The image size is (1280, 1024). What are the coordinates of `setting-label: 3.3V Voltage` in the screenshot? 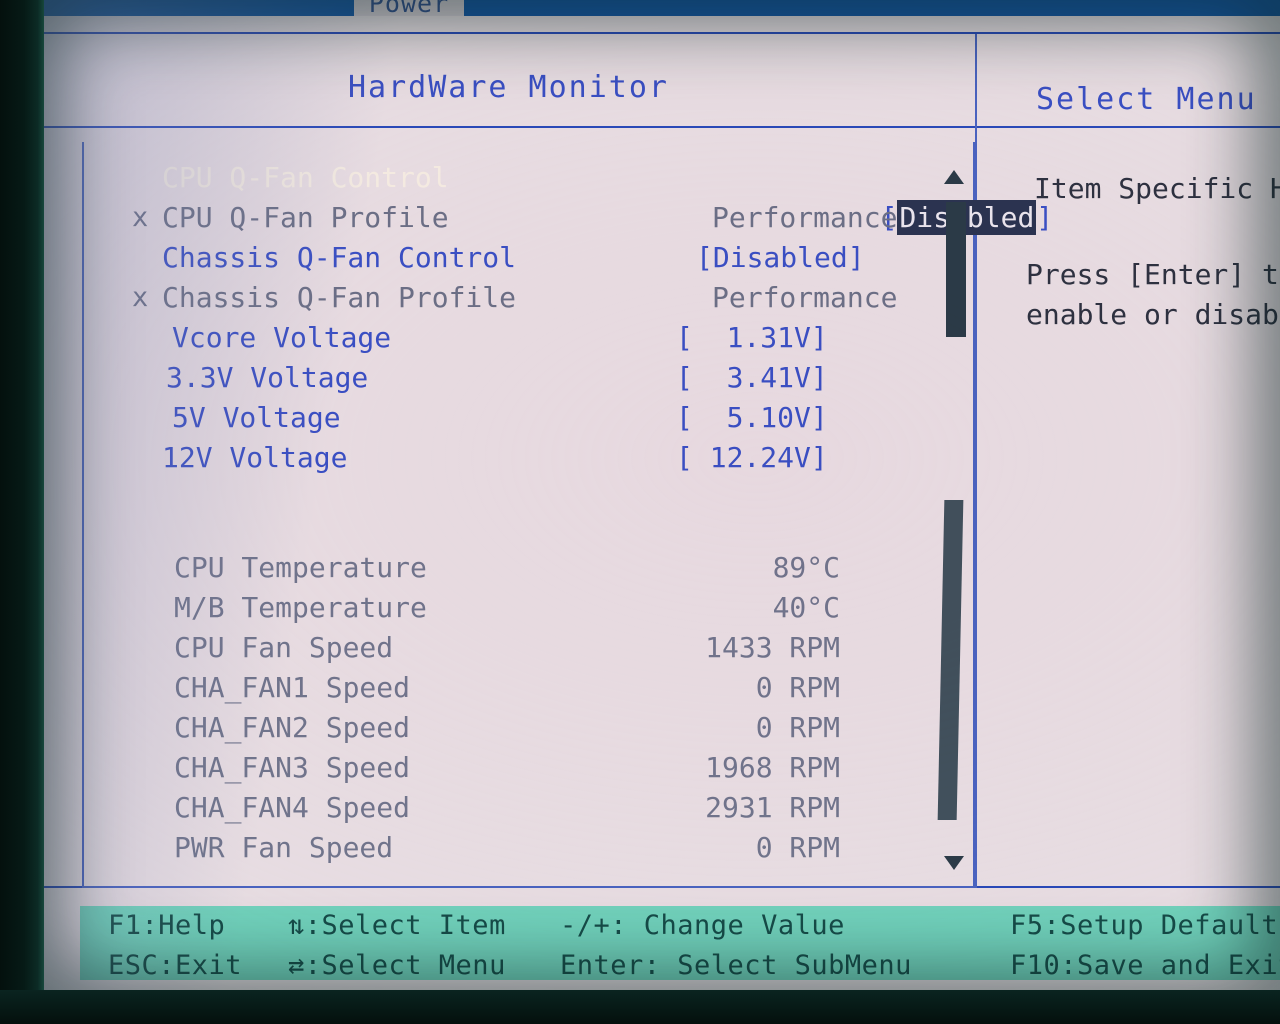 It's located at (267, 377).